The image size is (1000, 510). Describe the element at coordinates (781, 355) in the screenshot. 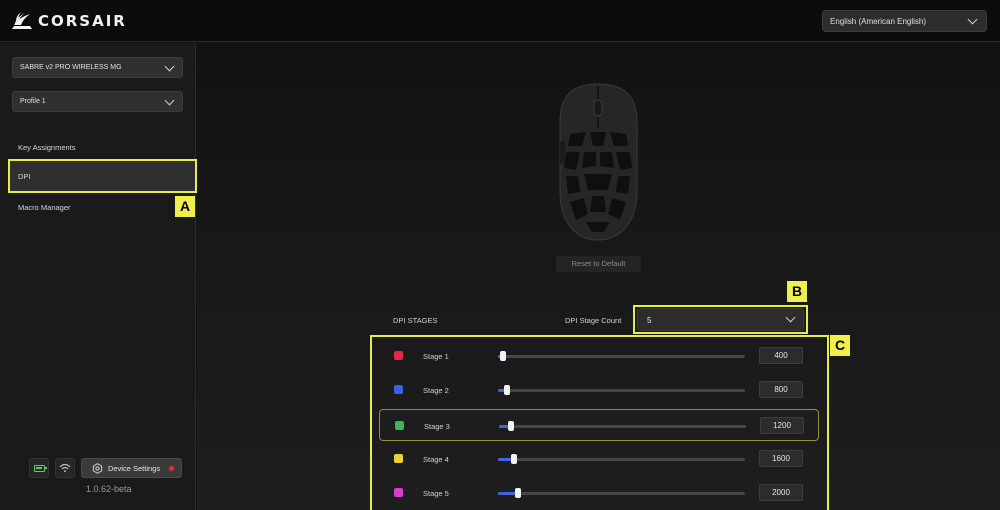

I see `dpi-value-input: 400` at that location.